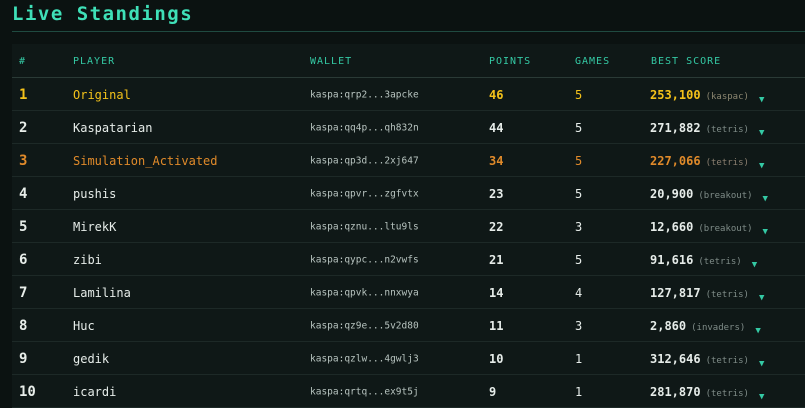 The image size is (805, 408). Describe the element at coordinates (510, 61) in the screenshot. I see `header-points: POINTS` at that location.